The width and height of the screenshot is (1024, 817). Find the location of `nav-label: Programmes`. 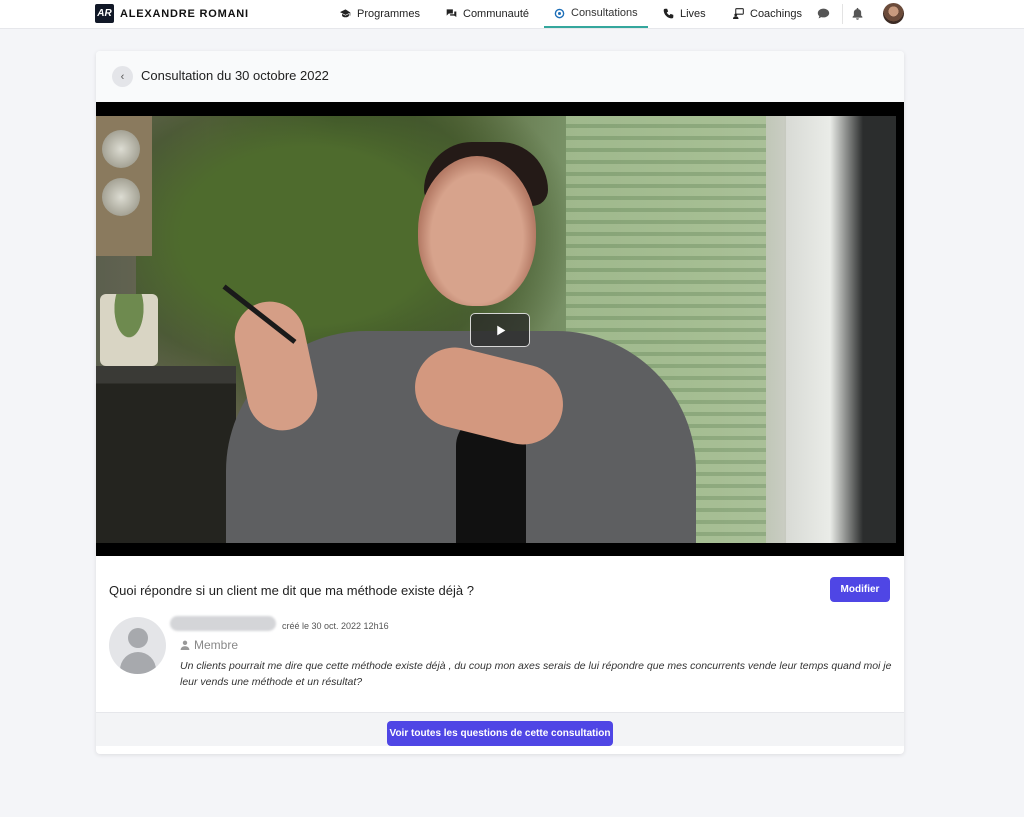

nav-label: Programmes is located at coordinates (388, 13).